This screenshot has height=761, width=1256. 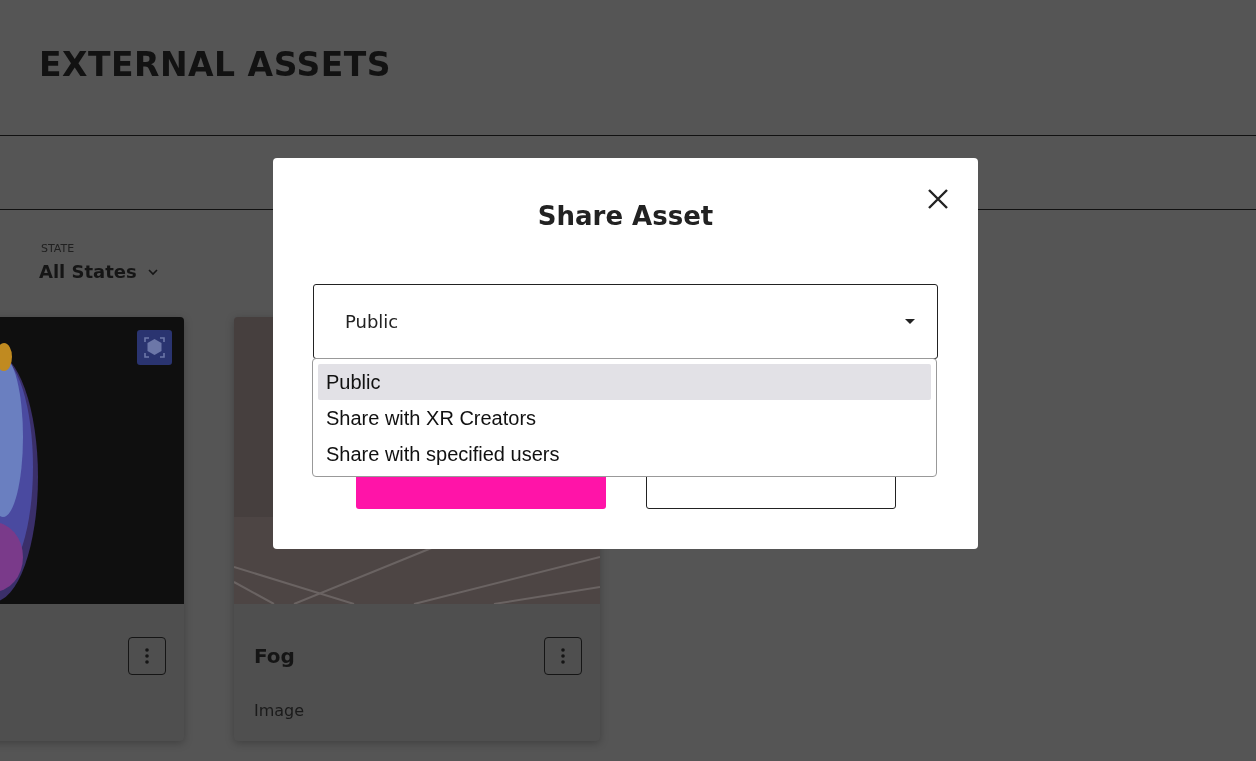 What do you see at coordinates (624, 418) in the screenshot?
I see `option-item: Share with XR Creators` at bounding box center [624, 418].